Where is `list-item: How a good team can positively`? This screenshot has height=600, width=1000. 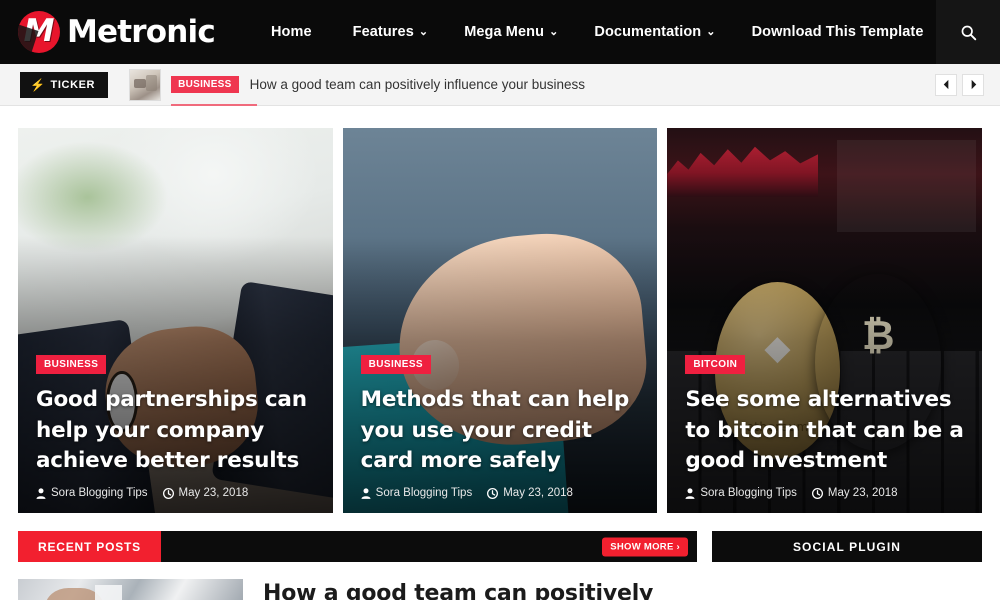 list-item: How a good team can positively is located at coordinates (357, 581).